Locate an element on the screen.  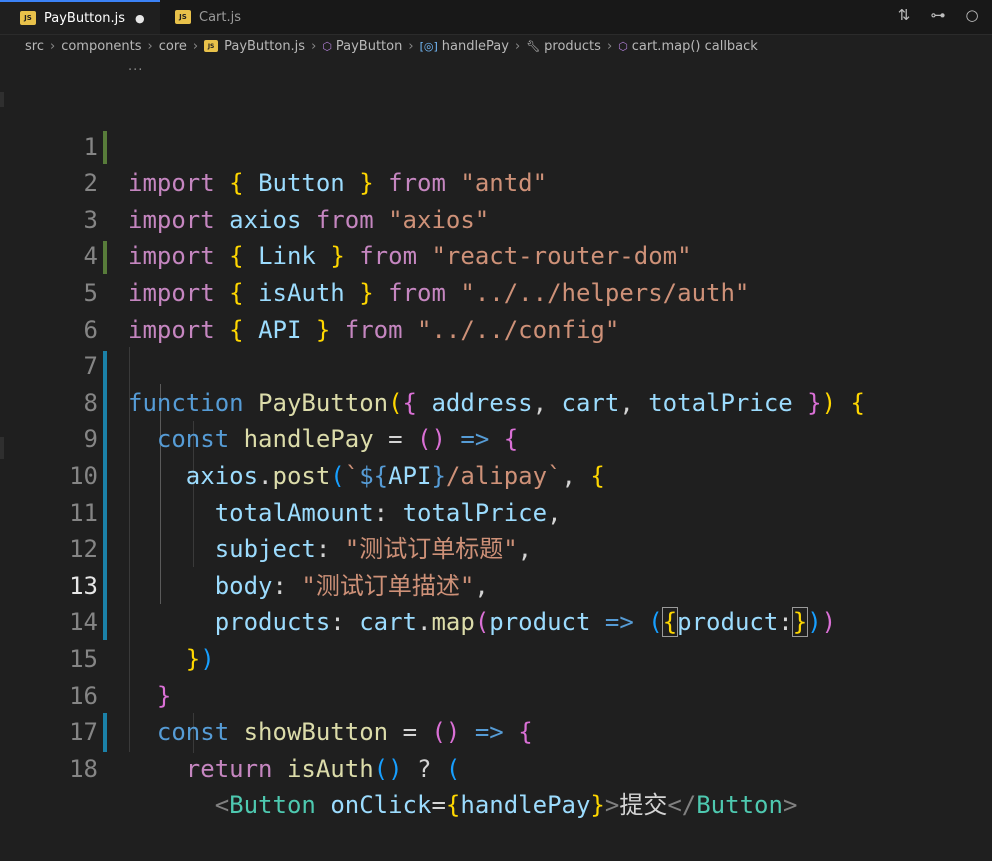
code-line: 16 const showButton = () => { is located at coordinates (496, 694).